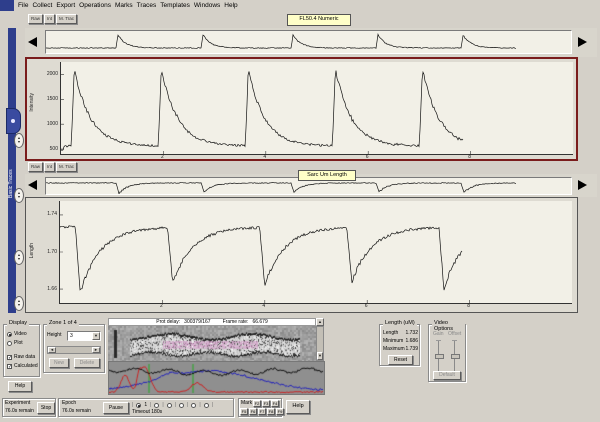 Image resolution: width=600 pixels, height=422 pixels. I want to click on zone-panel-title: Zone 1 of 4, so click(63, 323).